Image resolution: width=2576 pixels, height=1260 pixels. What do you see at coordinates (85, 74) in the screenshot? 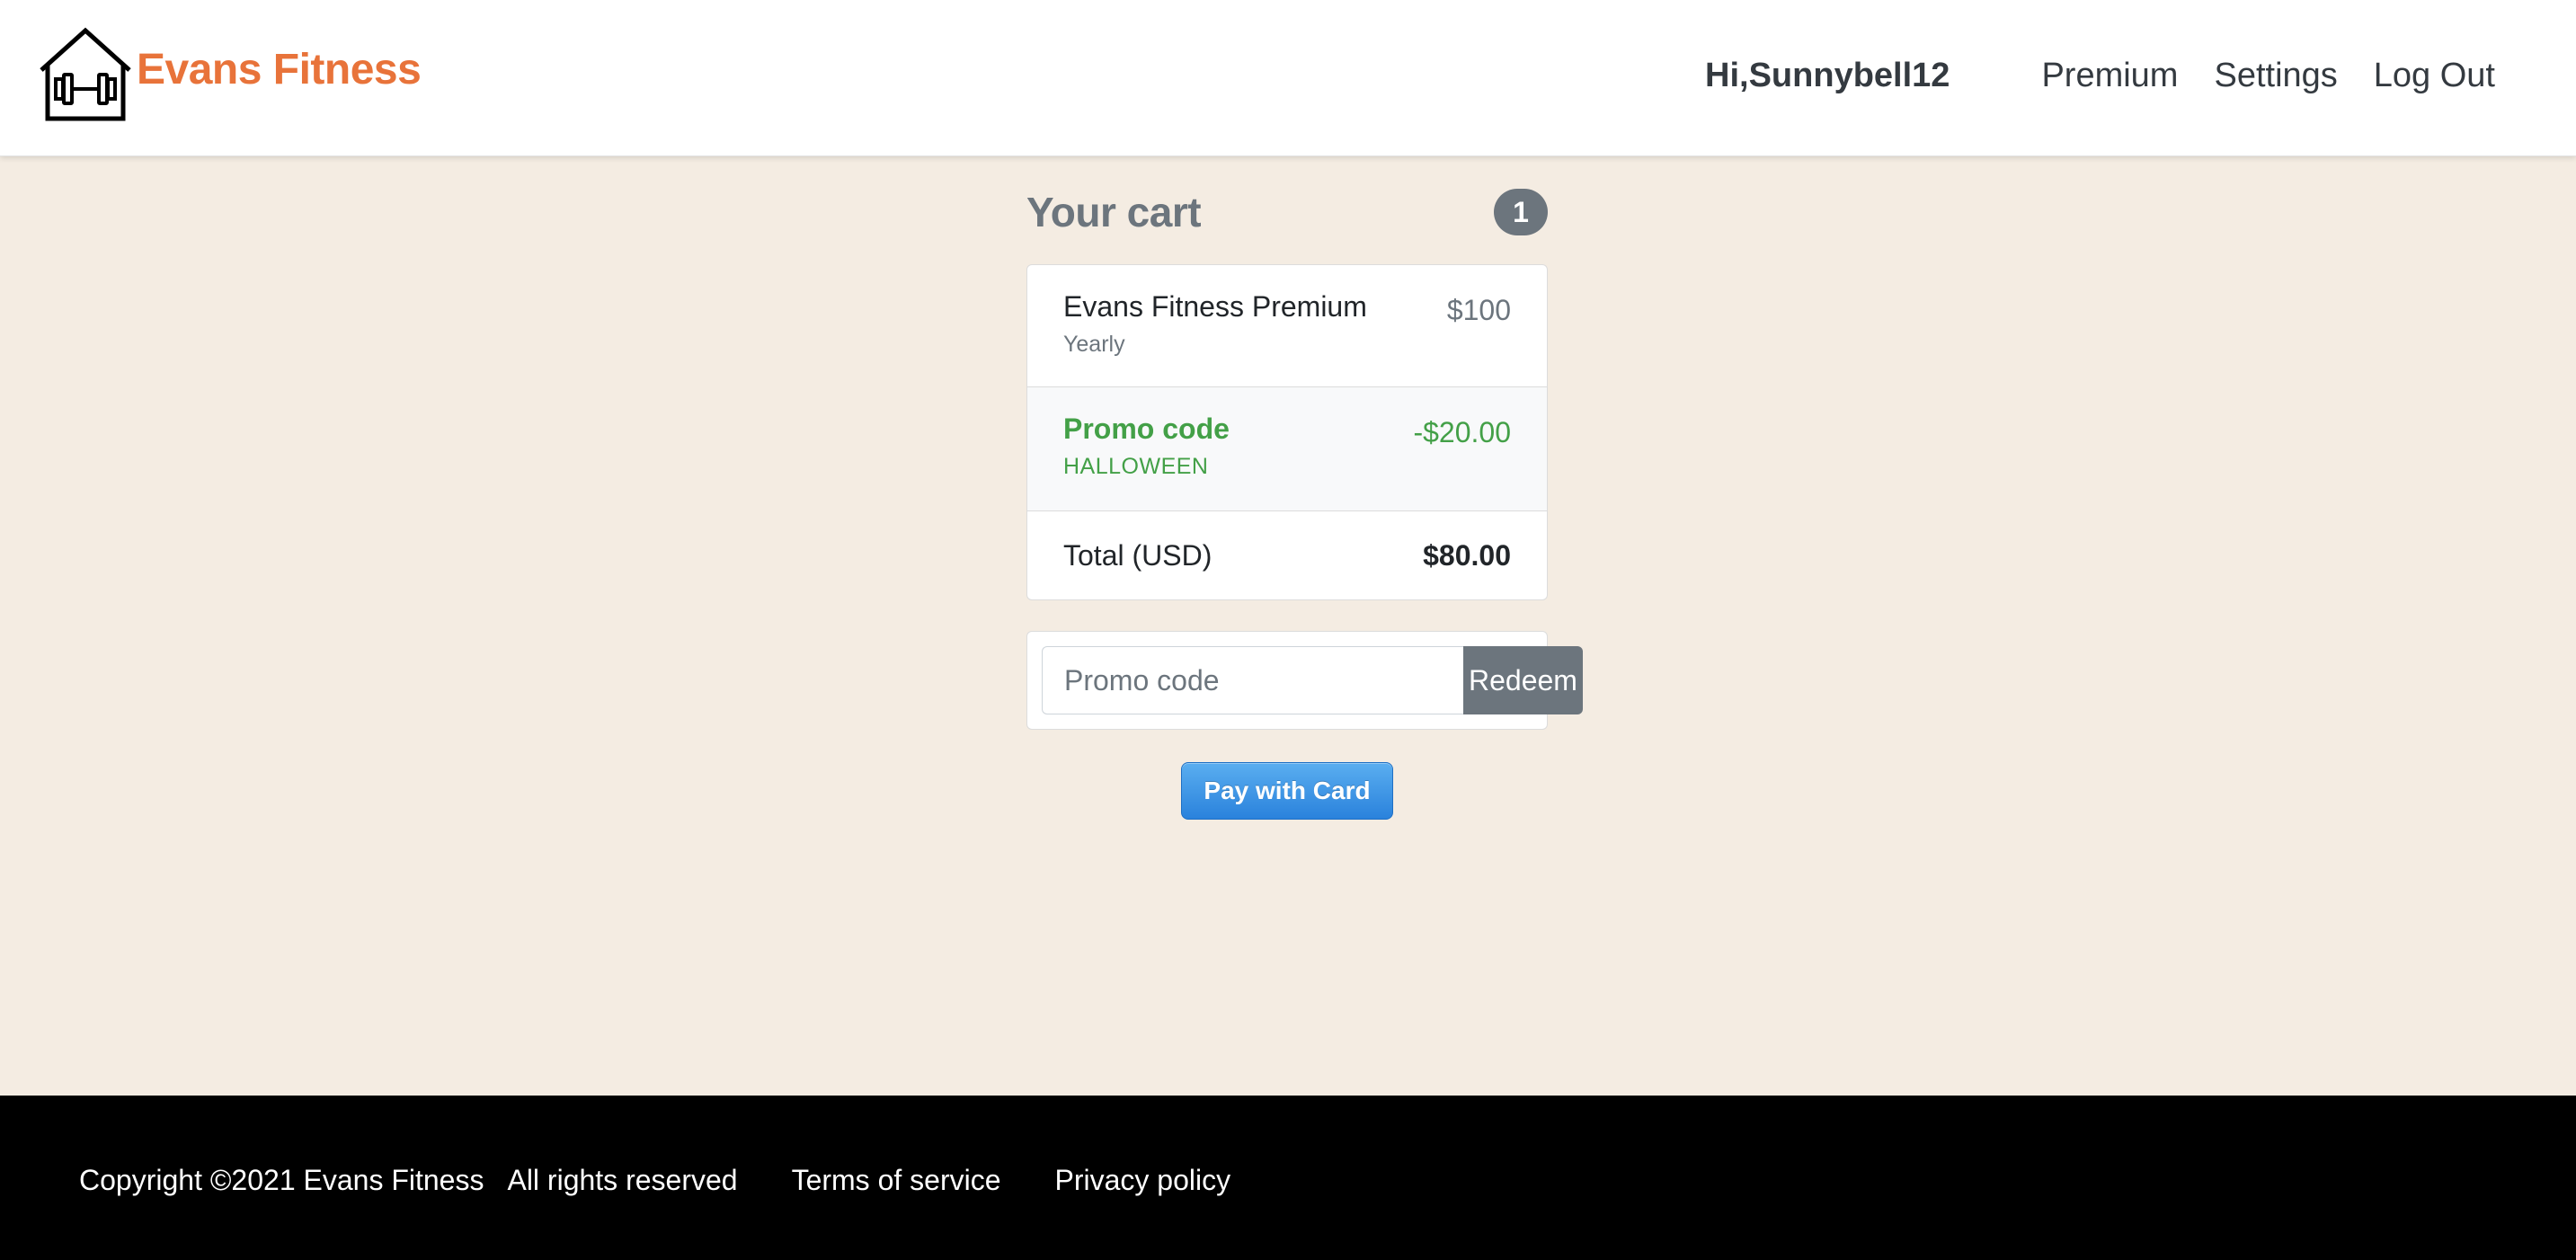
I see `house-dumbbell-icon` at bounding box center [85, 74].